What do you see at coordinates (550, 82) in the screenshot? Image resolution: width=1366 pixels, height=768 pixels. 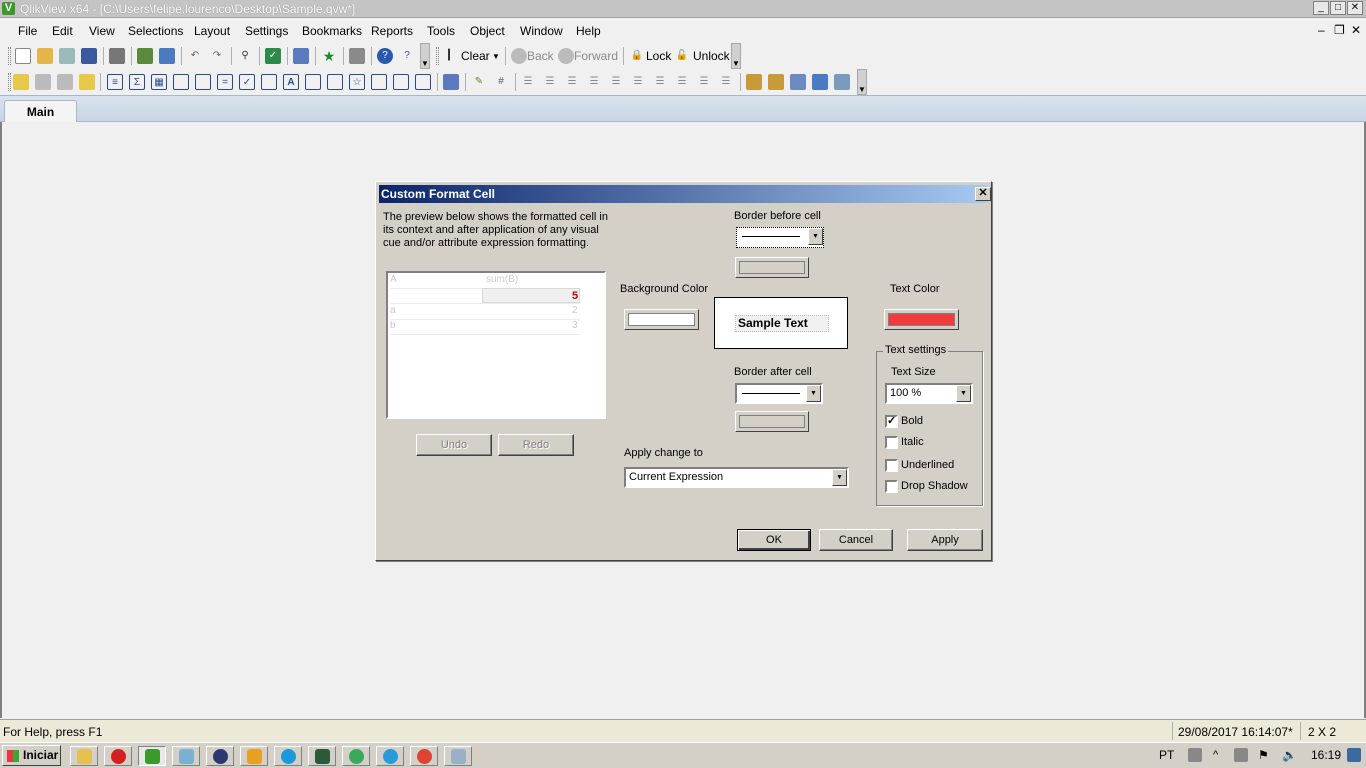 I see `align-center-icon: ☰` at bounding box center [550, 82].